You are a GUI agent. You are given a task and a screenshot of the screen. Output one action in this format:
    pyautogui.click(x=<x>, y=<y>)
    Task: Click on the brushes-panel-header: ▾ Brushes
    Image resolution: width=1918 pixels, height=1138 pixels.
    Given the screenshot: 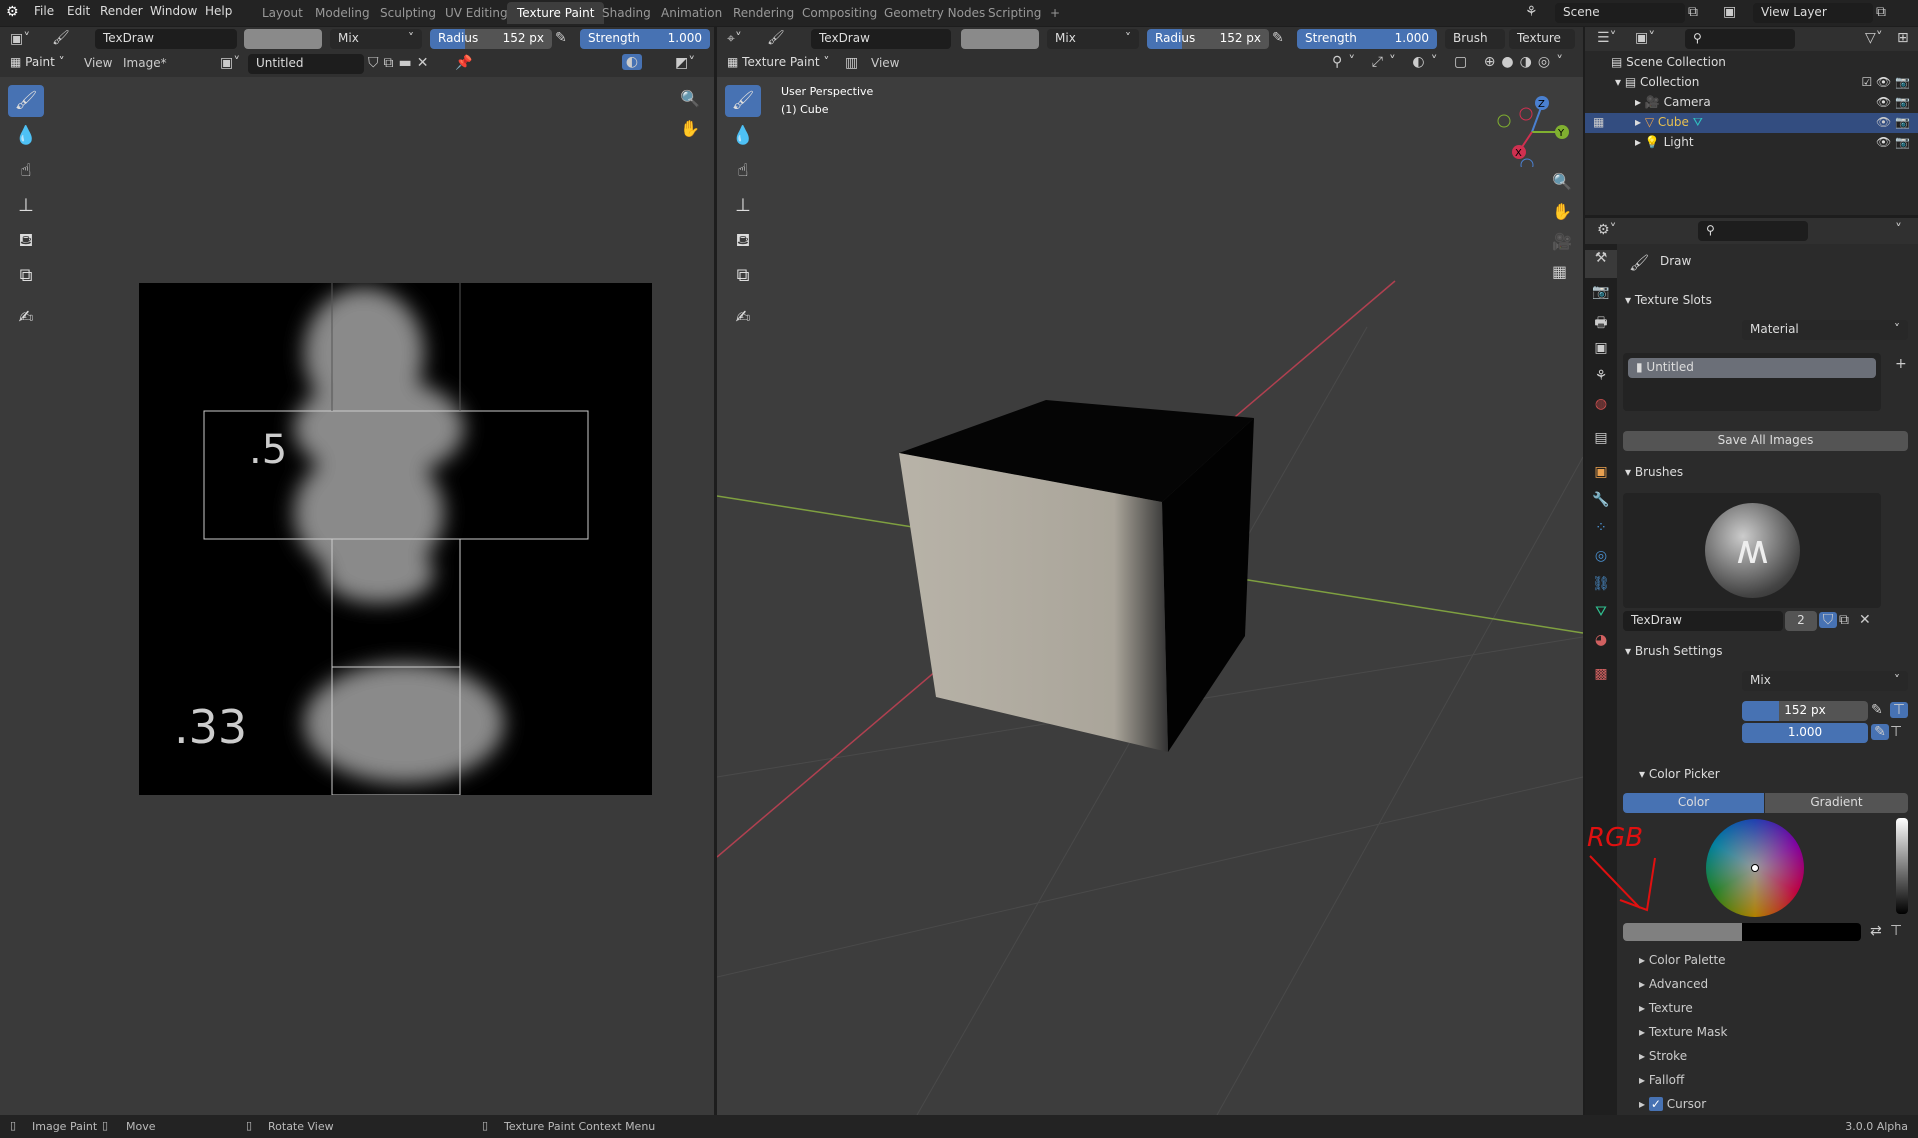 What is the action you would take?
    pyautogui.click(x=1654, y=472)
    